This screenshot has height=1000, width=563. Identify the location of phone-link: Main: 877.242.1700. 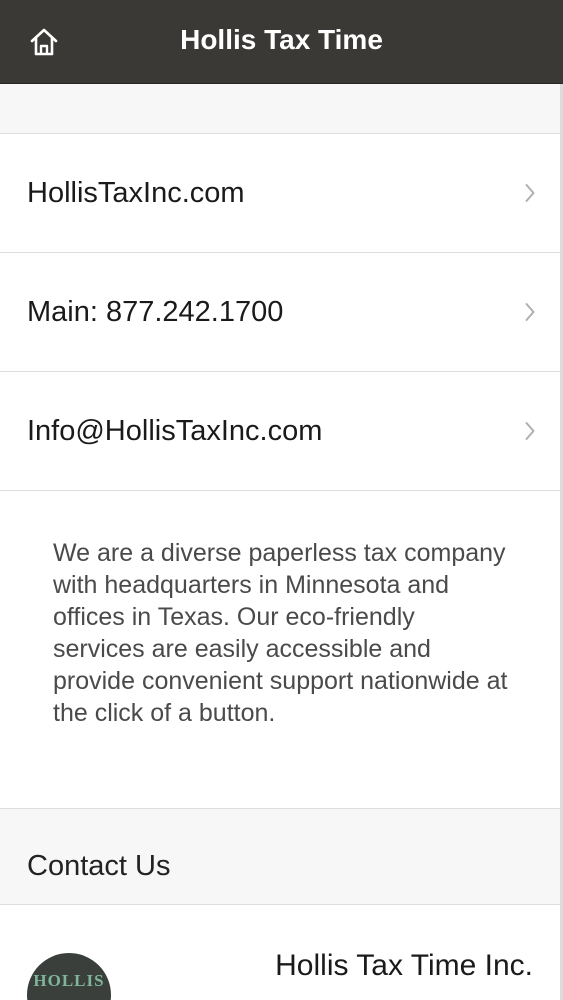
(281, 312).